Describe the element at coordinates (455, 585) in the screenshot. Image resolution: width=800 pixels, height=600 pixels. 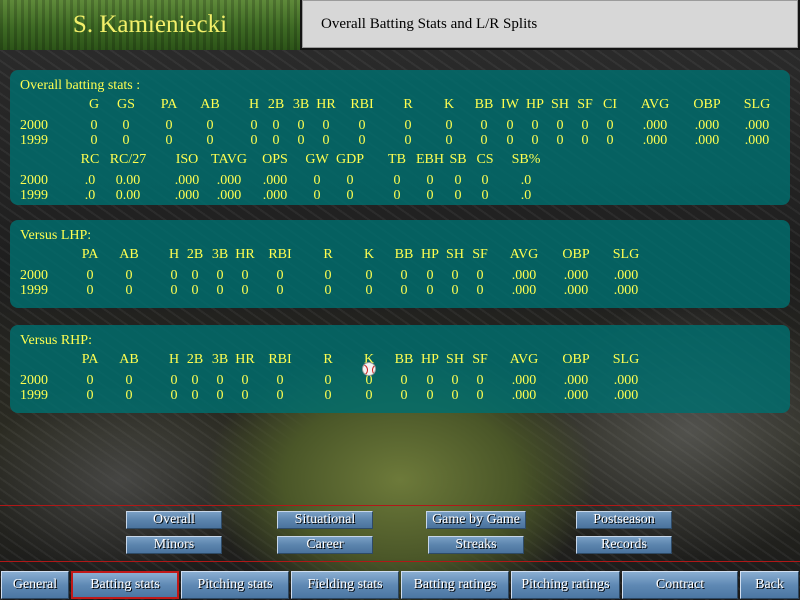
I see `tab-batting-ratings: Batting ratings` at that location.